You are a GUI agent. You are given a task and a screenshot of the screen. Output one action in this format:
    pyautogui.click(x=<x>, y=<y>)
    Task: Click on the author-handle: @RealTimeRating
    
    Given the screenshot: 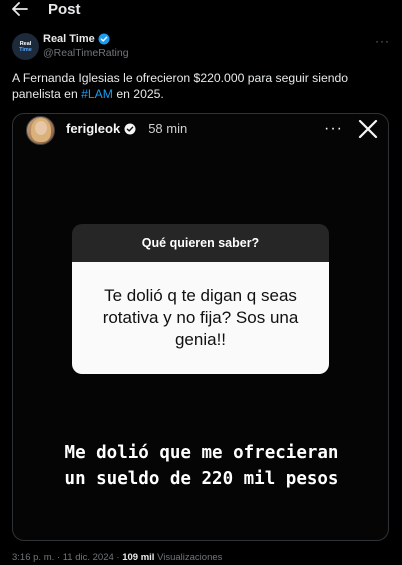 What is the action you would take?
    pyautogui.click(x=86, y=53)
    